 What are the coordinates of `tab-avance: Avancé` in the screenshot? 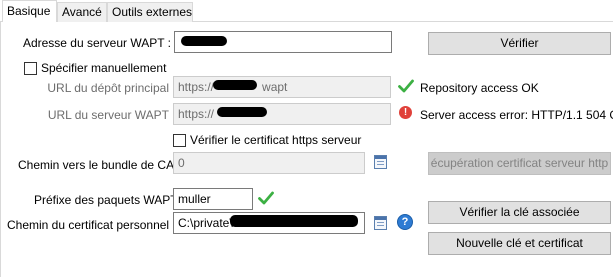 It's located at (82, 12).